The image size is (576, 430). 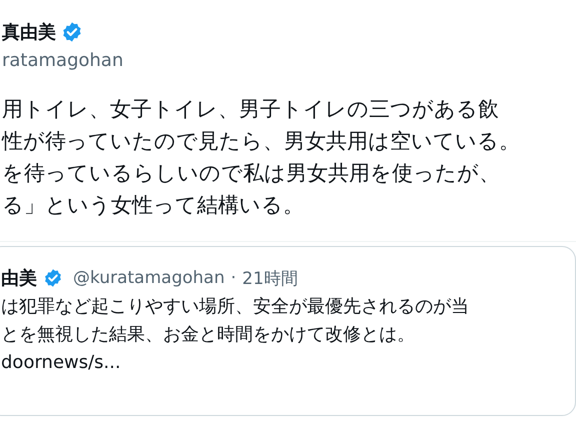 What do you see at coordinates (270, 279) in the screenshot?
I see `post-time: 21時間` at bounding box center [270, 279].